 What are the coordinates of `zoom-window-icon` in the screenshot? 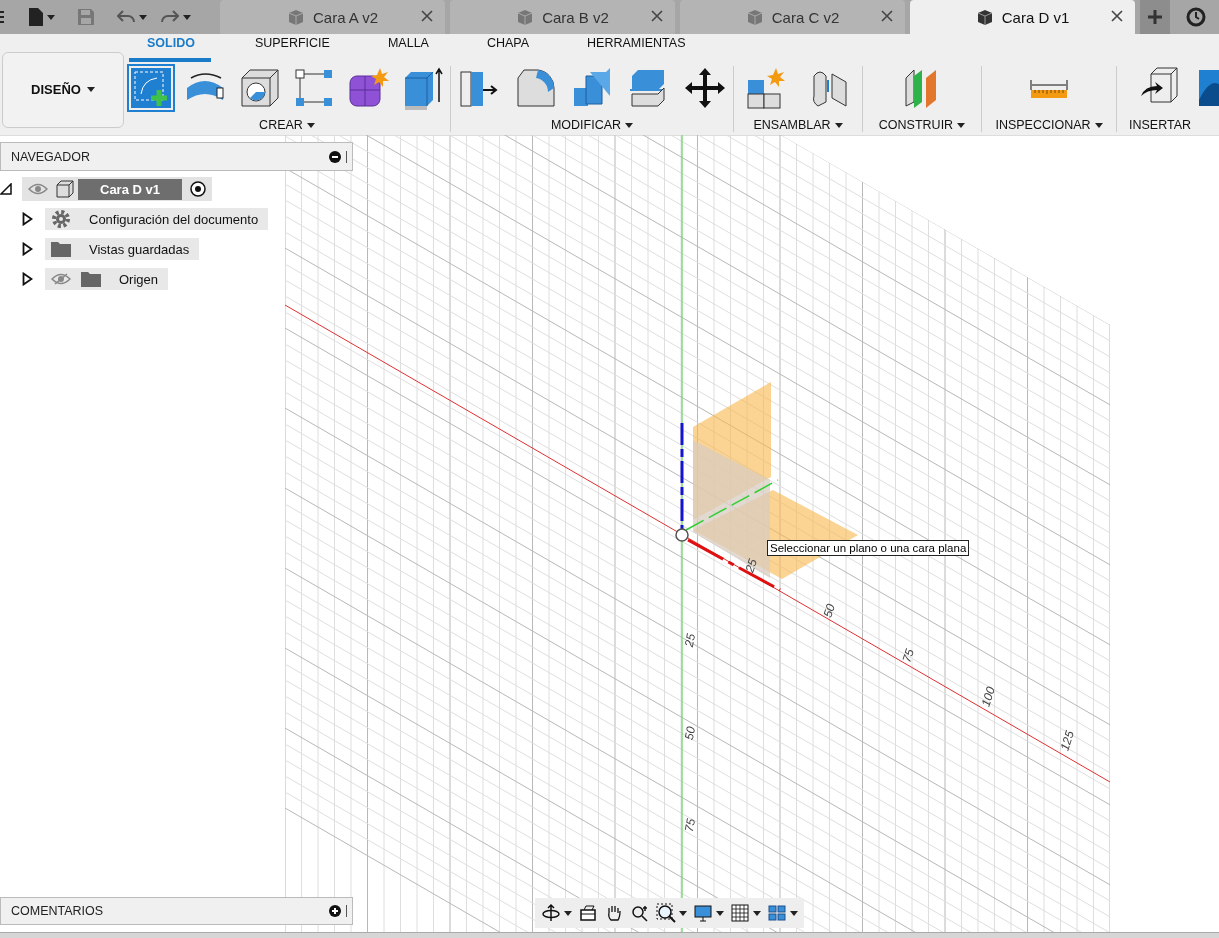 It's located at (666, 913).